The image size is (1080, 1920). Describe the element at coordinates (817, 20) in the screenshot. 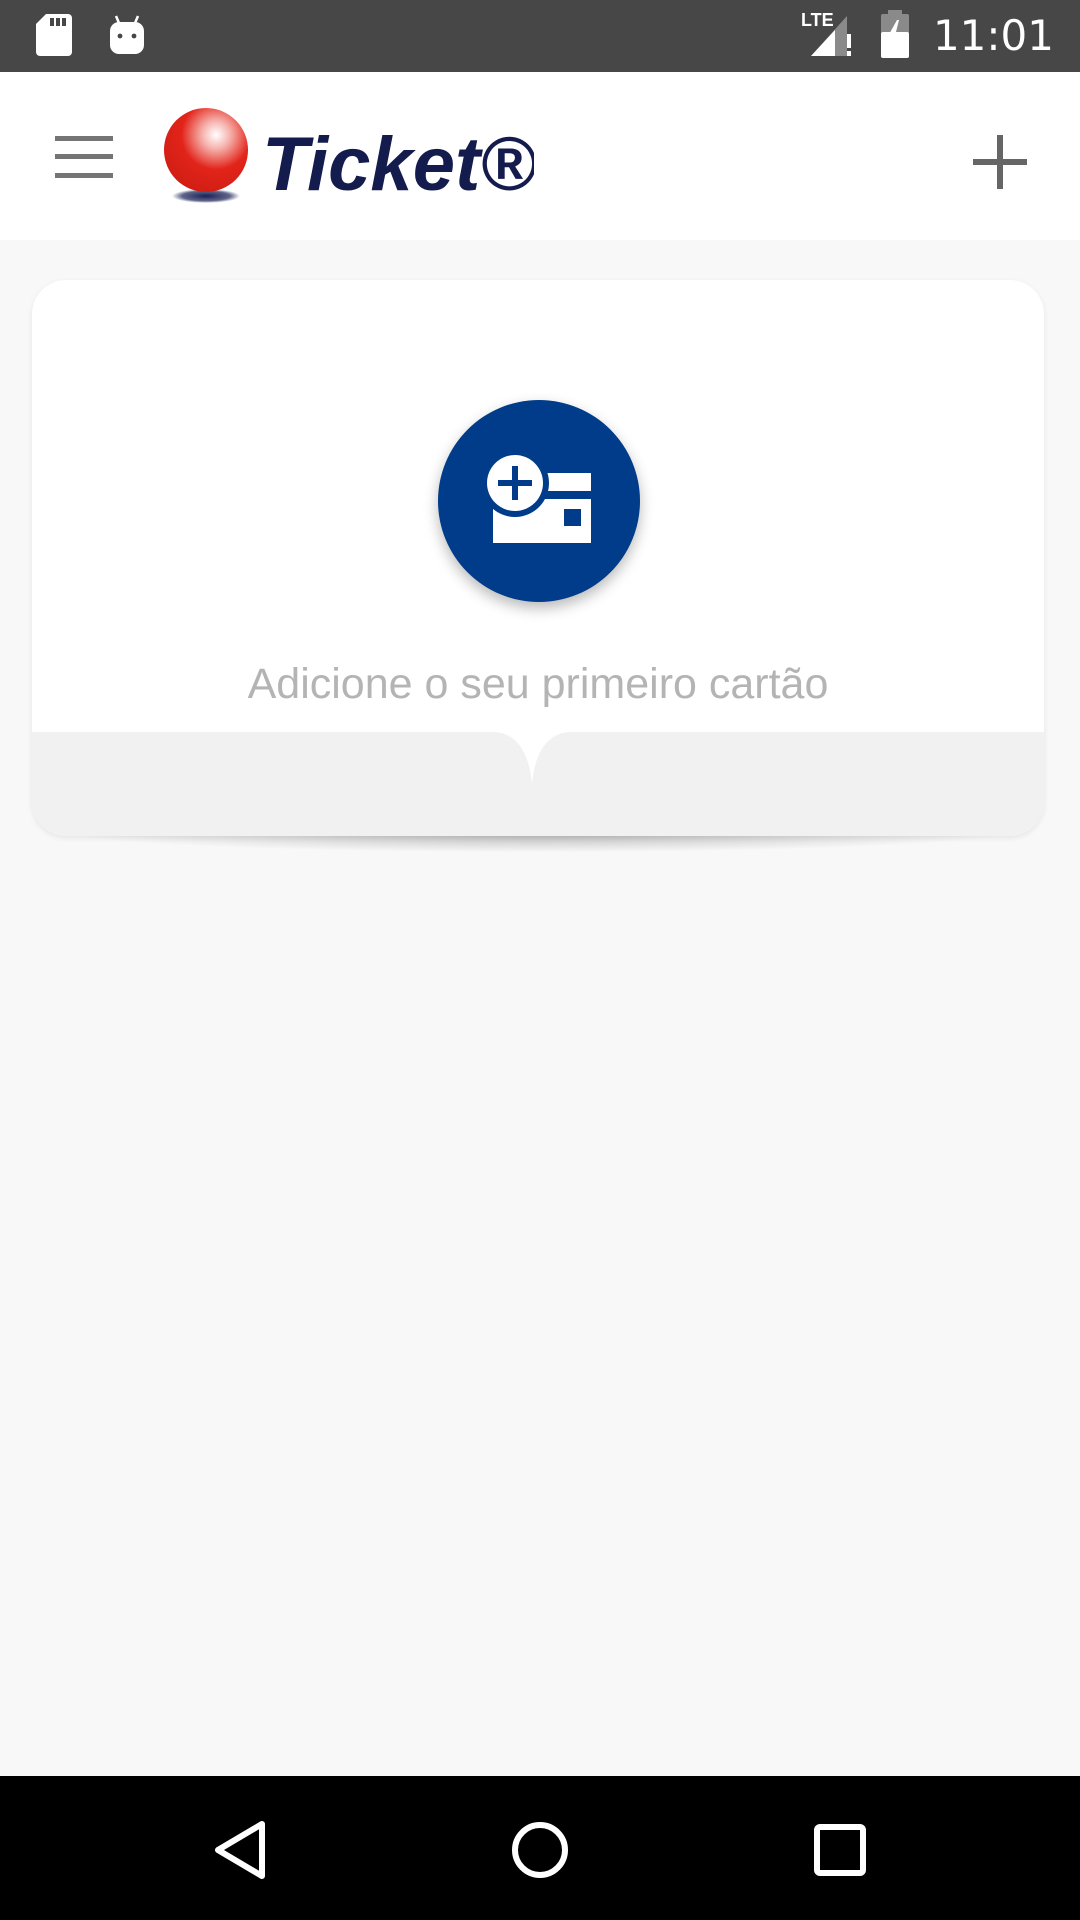

I see `svg-text: LTE` at that location.